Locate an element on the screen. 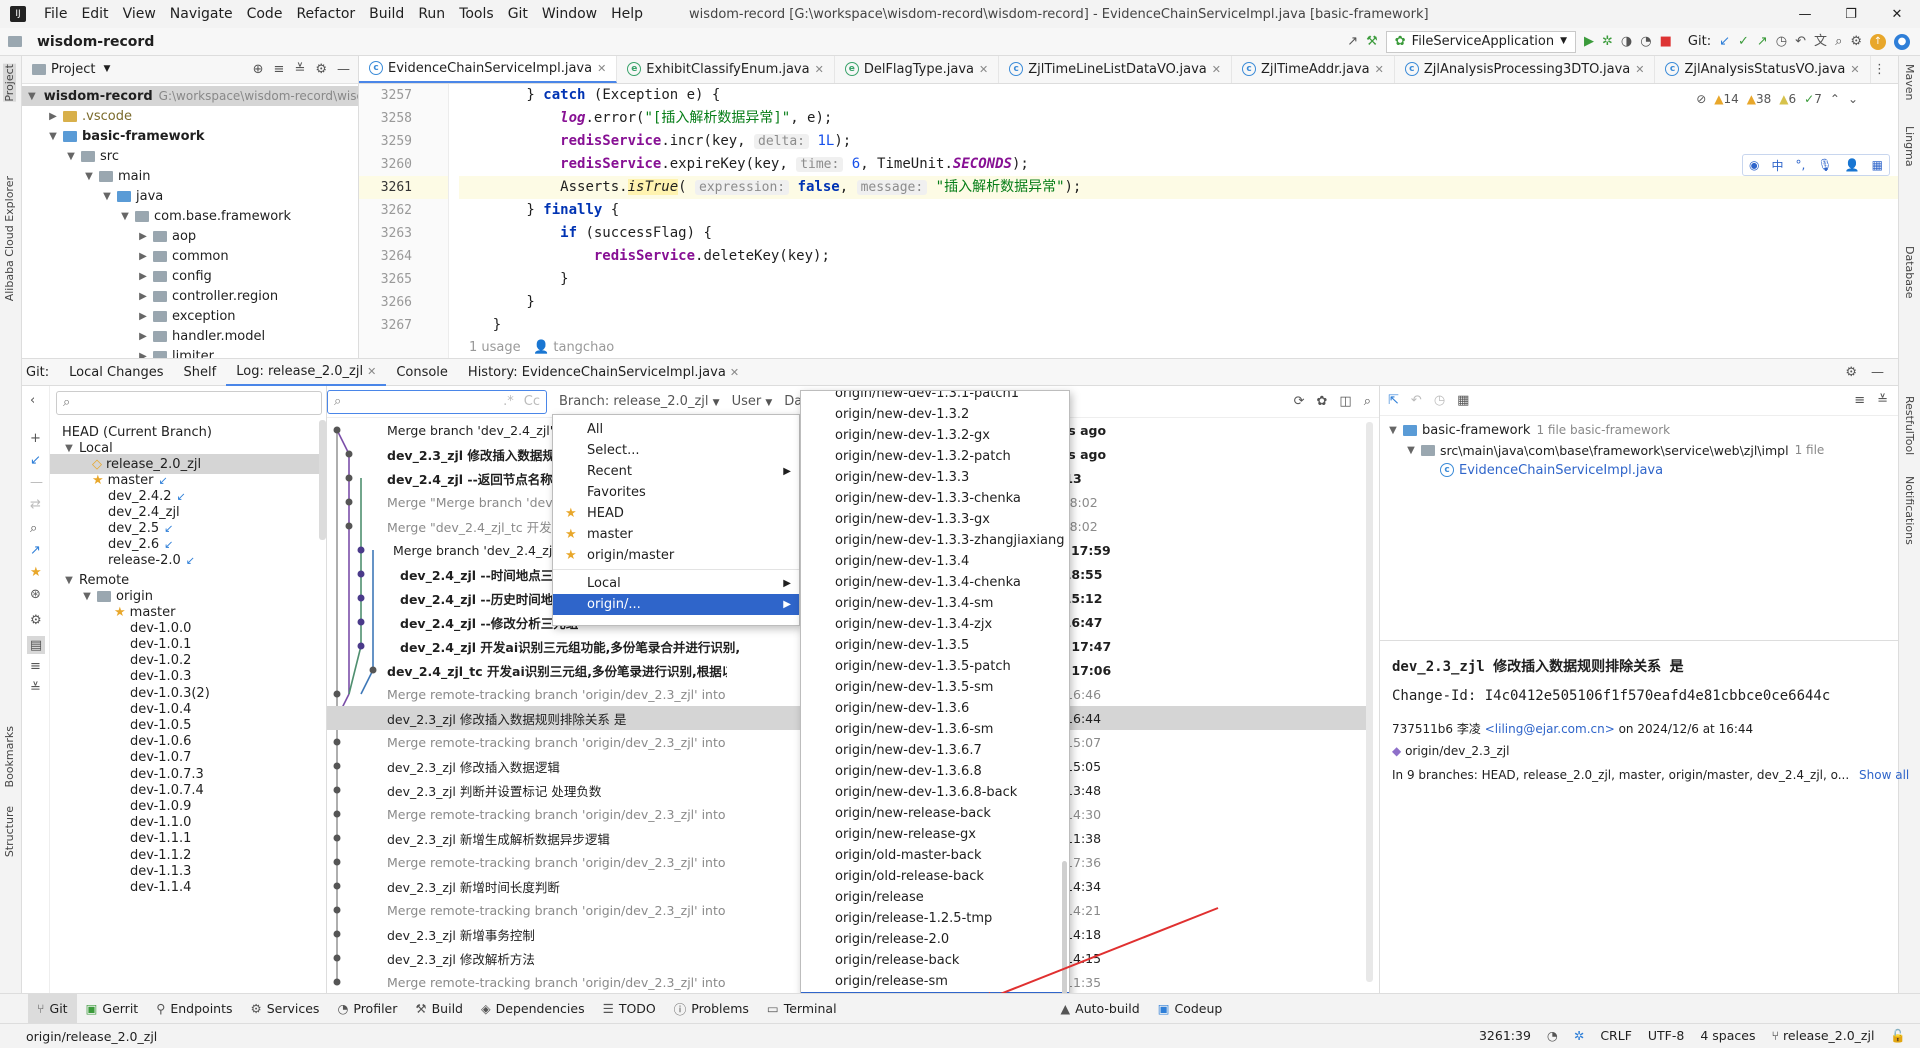  menu-view: View is located at coordinates (139, 14).